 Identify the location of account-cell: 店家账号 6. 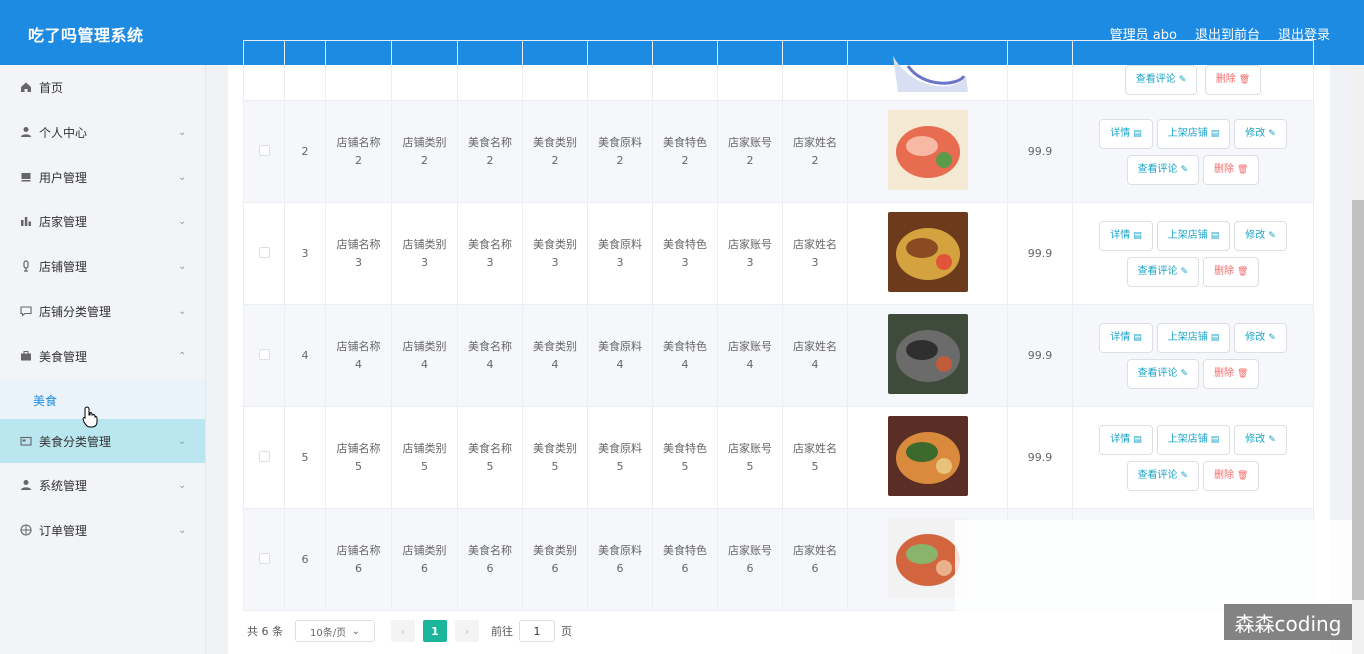
(750, 559).